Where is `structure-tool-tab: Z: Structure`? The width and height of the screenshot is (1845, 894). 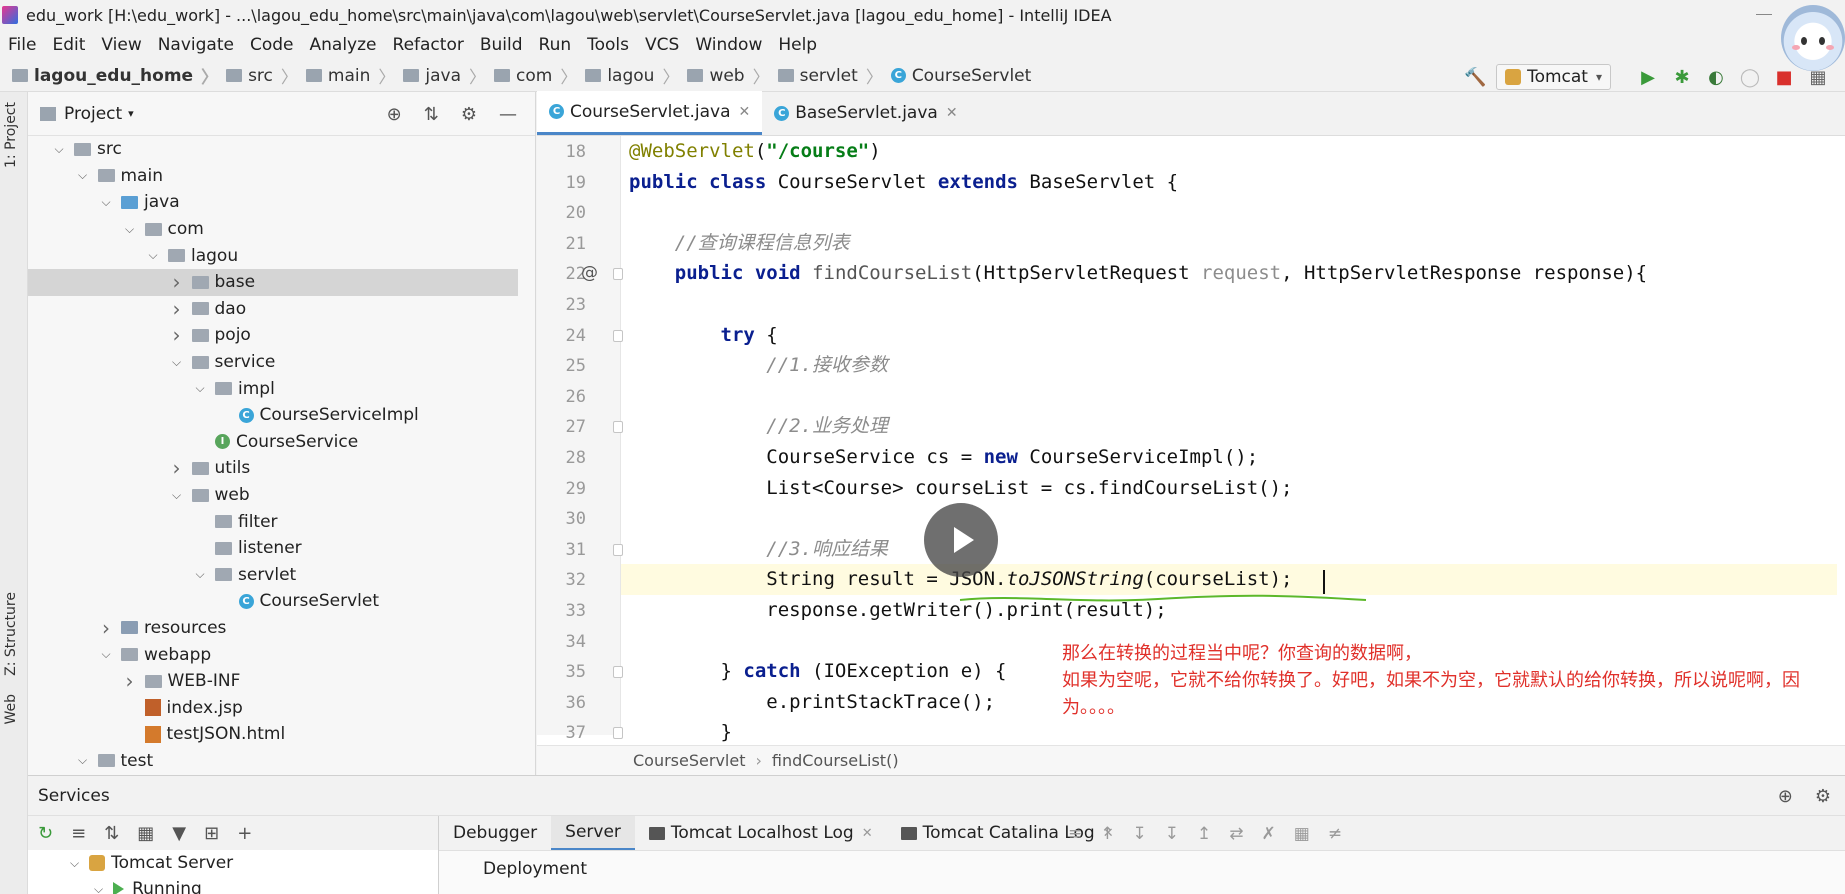
structure-tool-tab: Z: Structure is located at coordinates (11, 634).